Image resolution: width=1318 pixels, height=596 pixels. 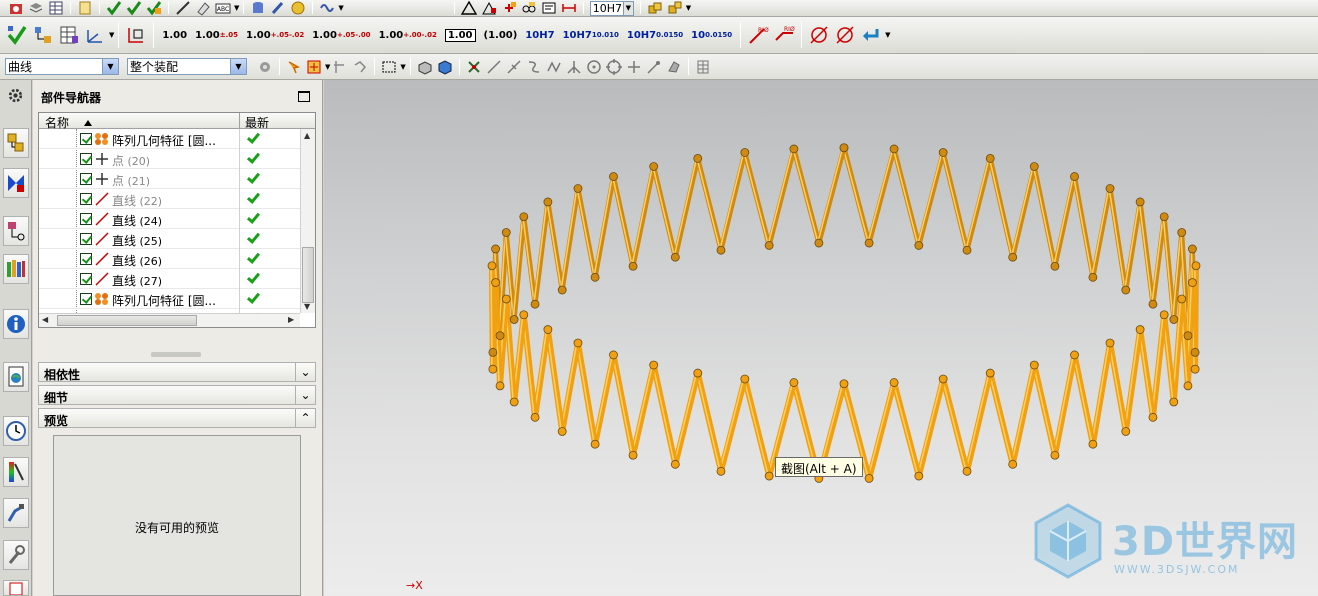 I want to click on diameter-icon, so click(x=819, y=35).